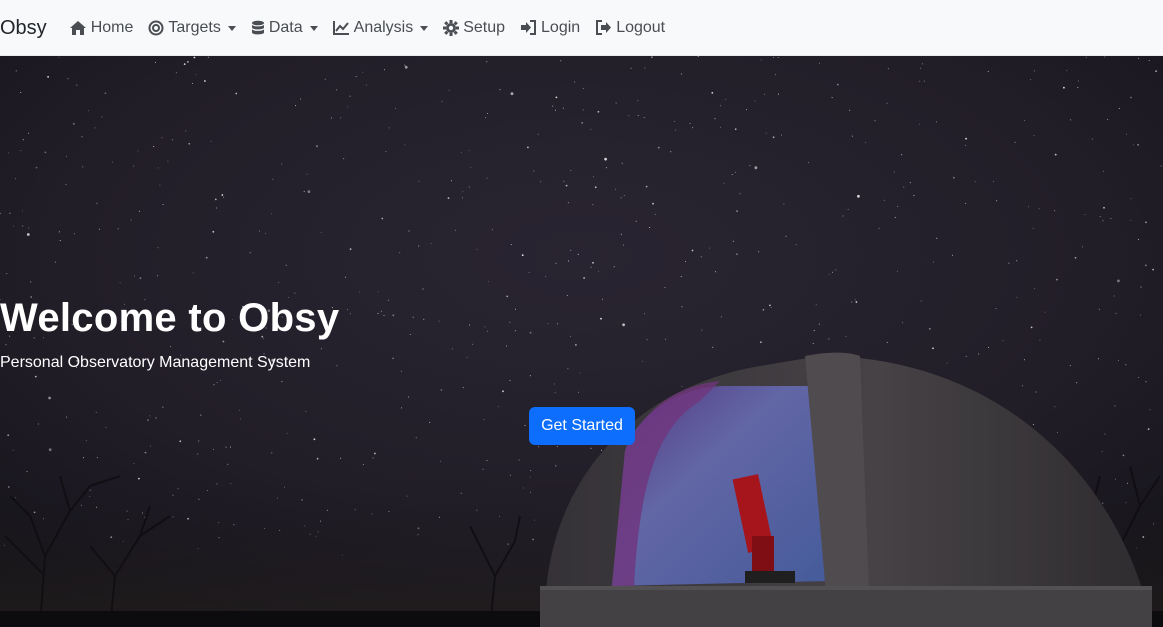  What do you see at coordinates (383, 27) in the screenshot?
I see `nav-analysis-label: Analysis` at bounding box center [383, 27].